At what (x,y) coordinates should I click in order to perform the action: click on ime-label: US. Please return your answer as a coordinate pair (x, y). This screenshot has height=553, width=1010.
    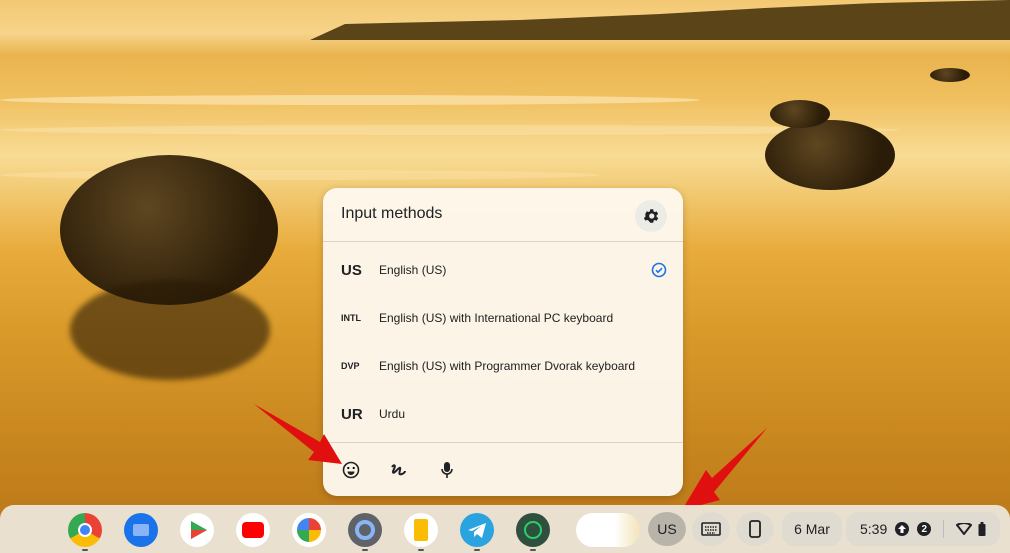
    Looking at the image, I should click on (667, 529).